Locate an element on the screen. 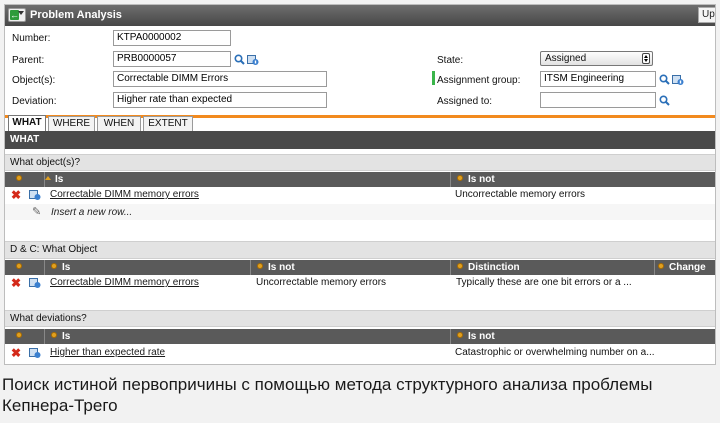 The image size is (720, 423). back-menu-button: ← is located at coordinates (17, 15).